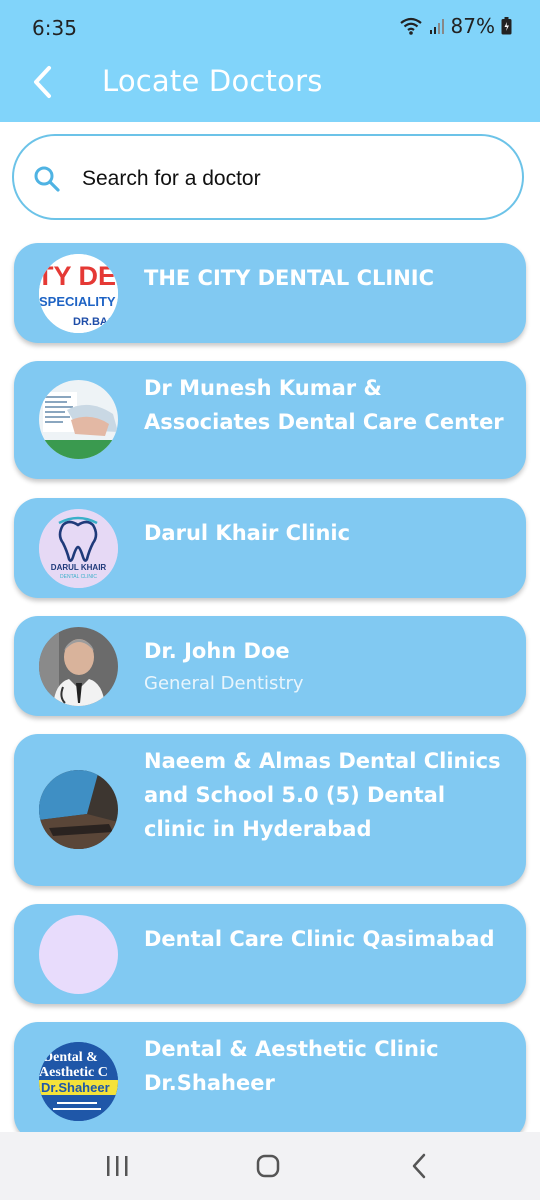 This screenshot has width=540, height=1200. What do you see at coordinates (78, 301) in the screenshot?
I see `logo-text: SPECIALITY DE` at bounding box center [78, 301].